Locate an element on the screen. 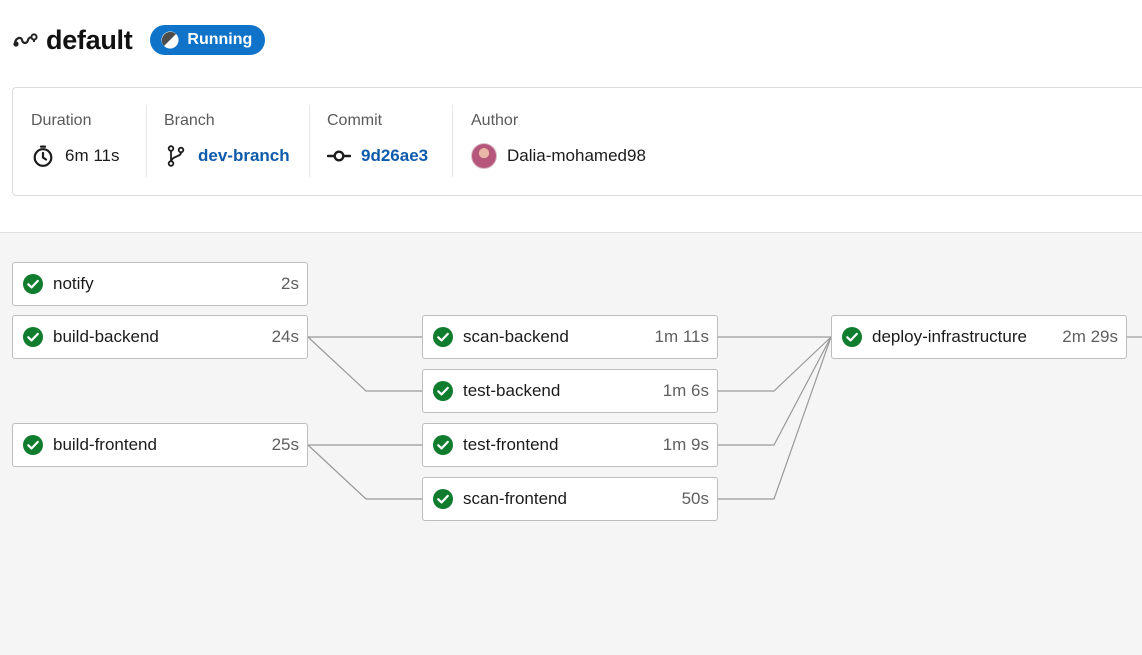  job-duration: 25s is located at coordinates (285, 444).